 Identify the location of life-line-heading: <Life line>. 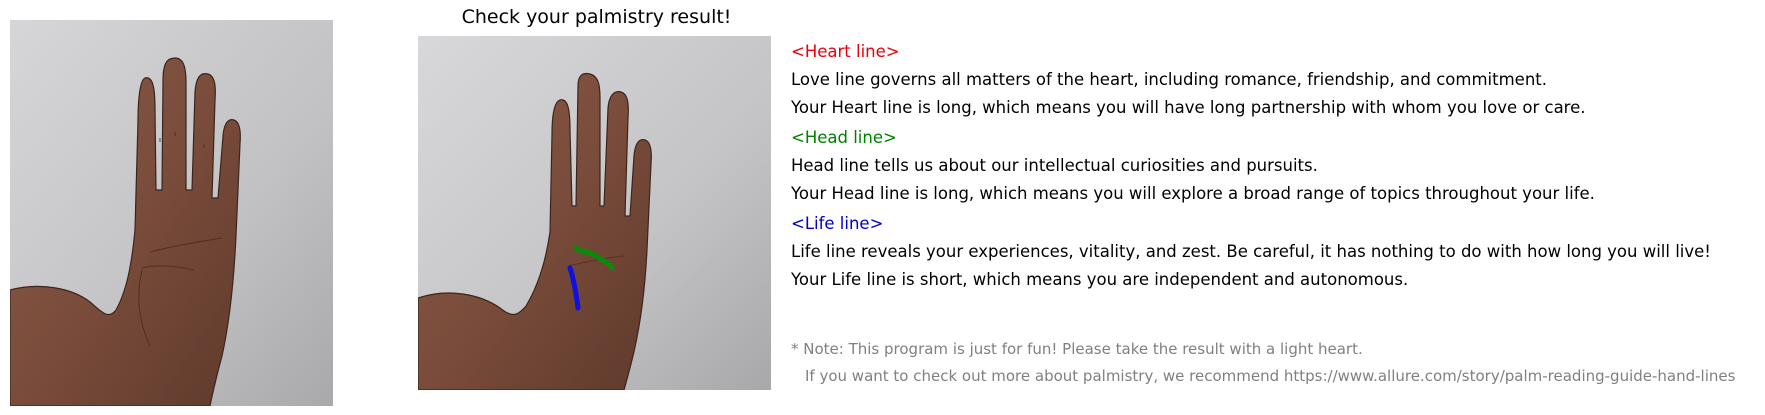
(837, 223).